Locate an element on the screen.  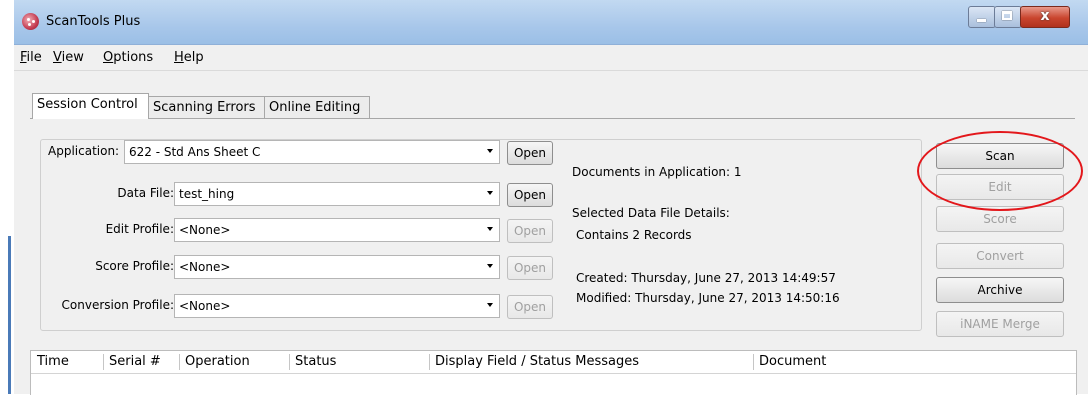
scan-button: Scan is located at coordinates (1000, 156).